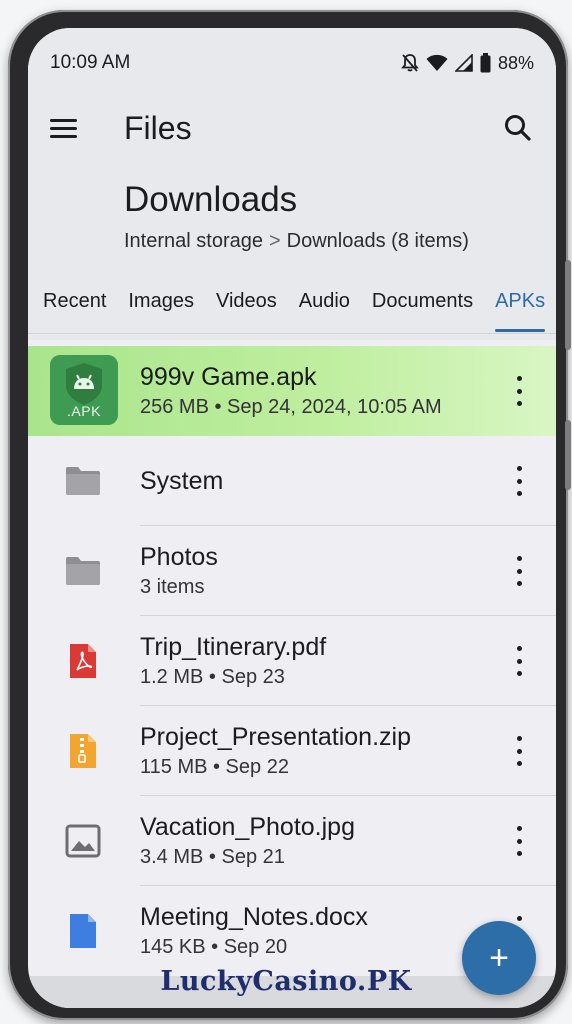 The width and height of the screenshot is (572, 1024). Describe the element at coordinates (172, 587) in the screenshot. I see `item-meta: 3 items` at that location.